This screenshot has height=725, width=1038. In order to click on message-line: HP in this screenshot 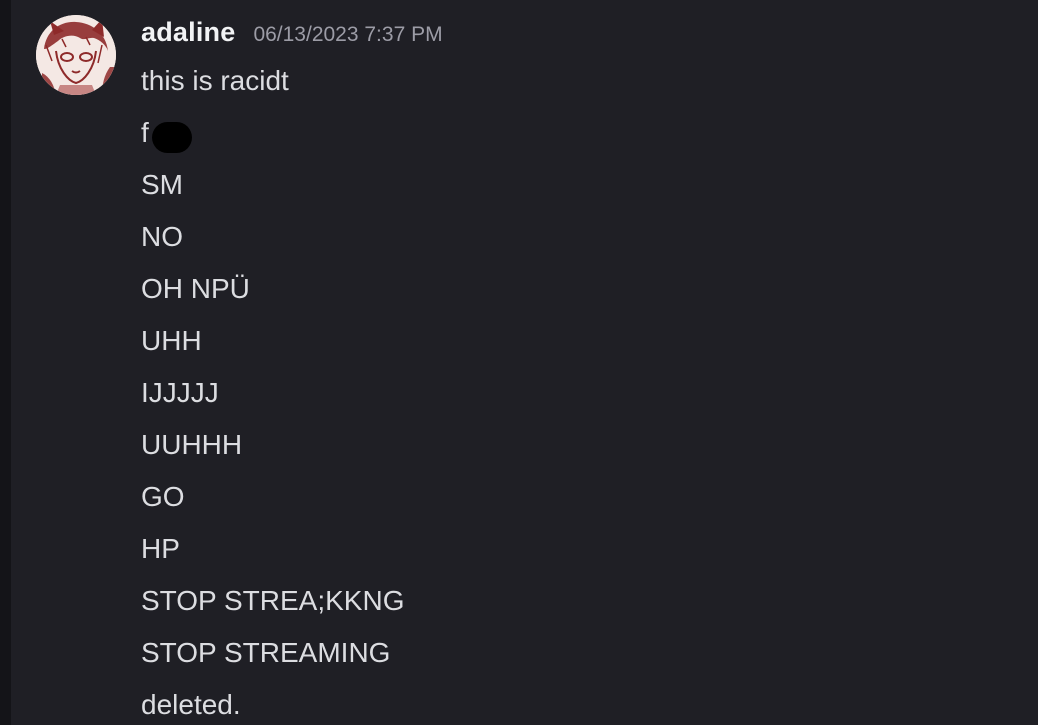, I will do `click(571, 552)`.